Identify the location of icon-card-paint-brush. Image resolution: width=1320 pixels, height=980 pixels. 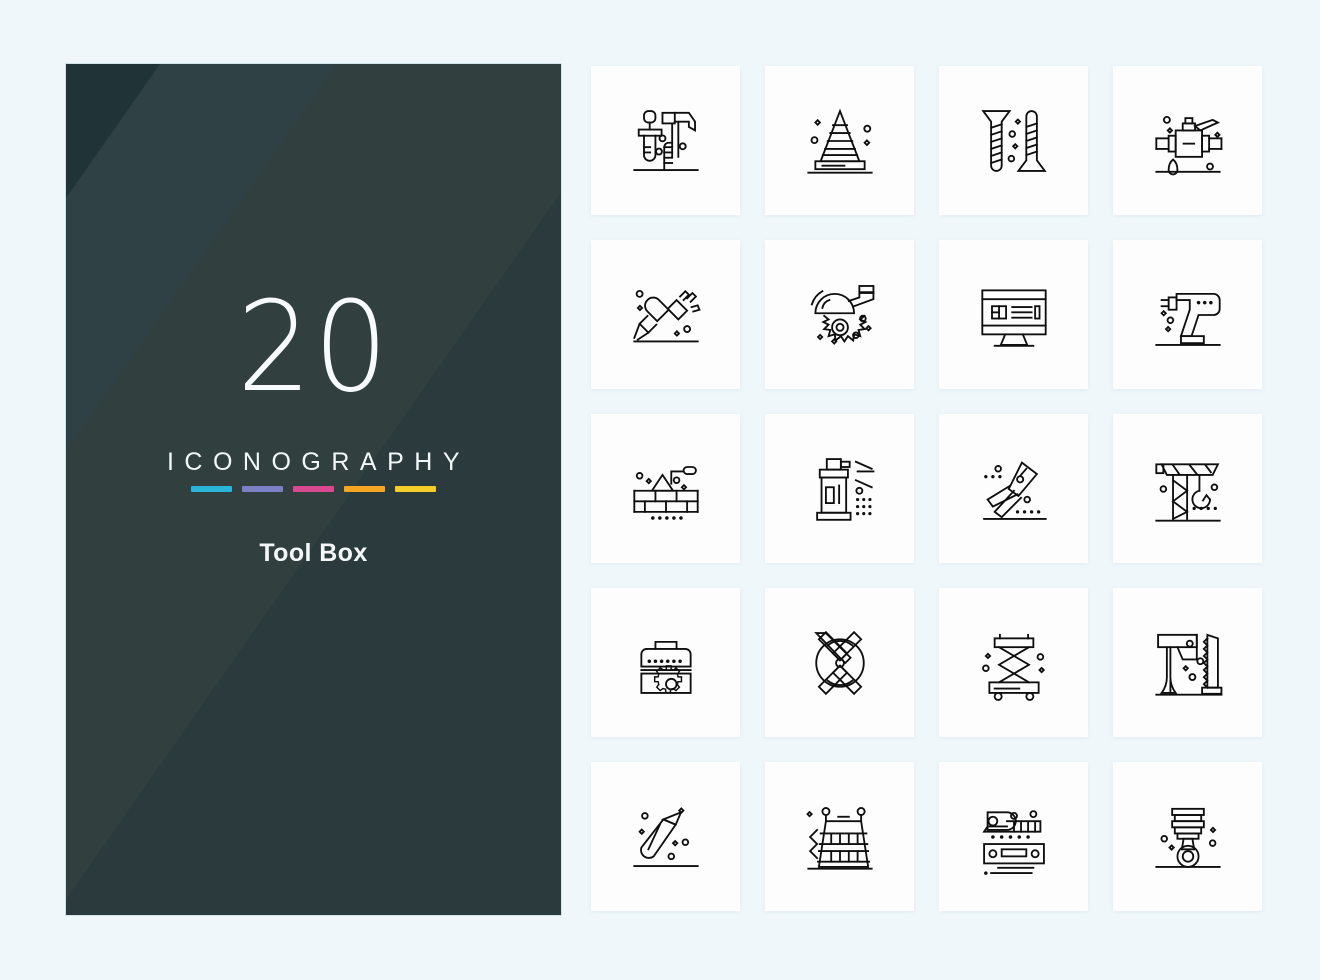
(665, 314).